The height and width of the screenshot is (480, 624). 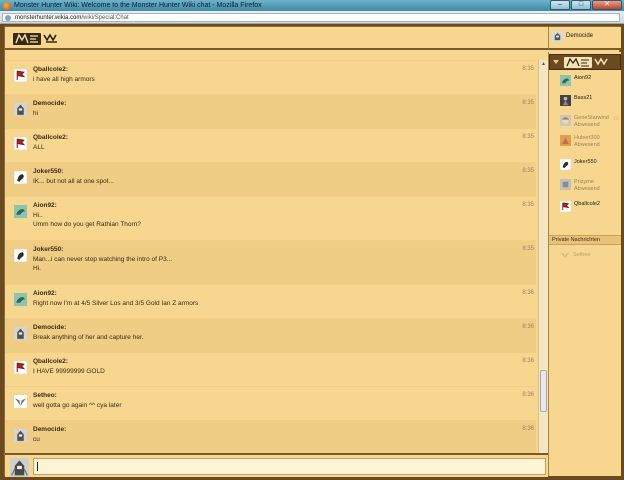 What do you see at coordinates (585, 207) in the screenshot?
I see `member-item: Qballcole2` at bounding box center [585, 207].